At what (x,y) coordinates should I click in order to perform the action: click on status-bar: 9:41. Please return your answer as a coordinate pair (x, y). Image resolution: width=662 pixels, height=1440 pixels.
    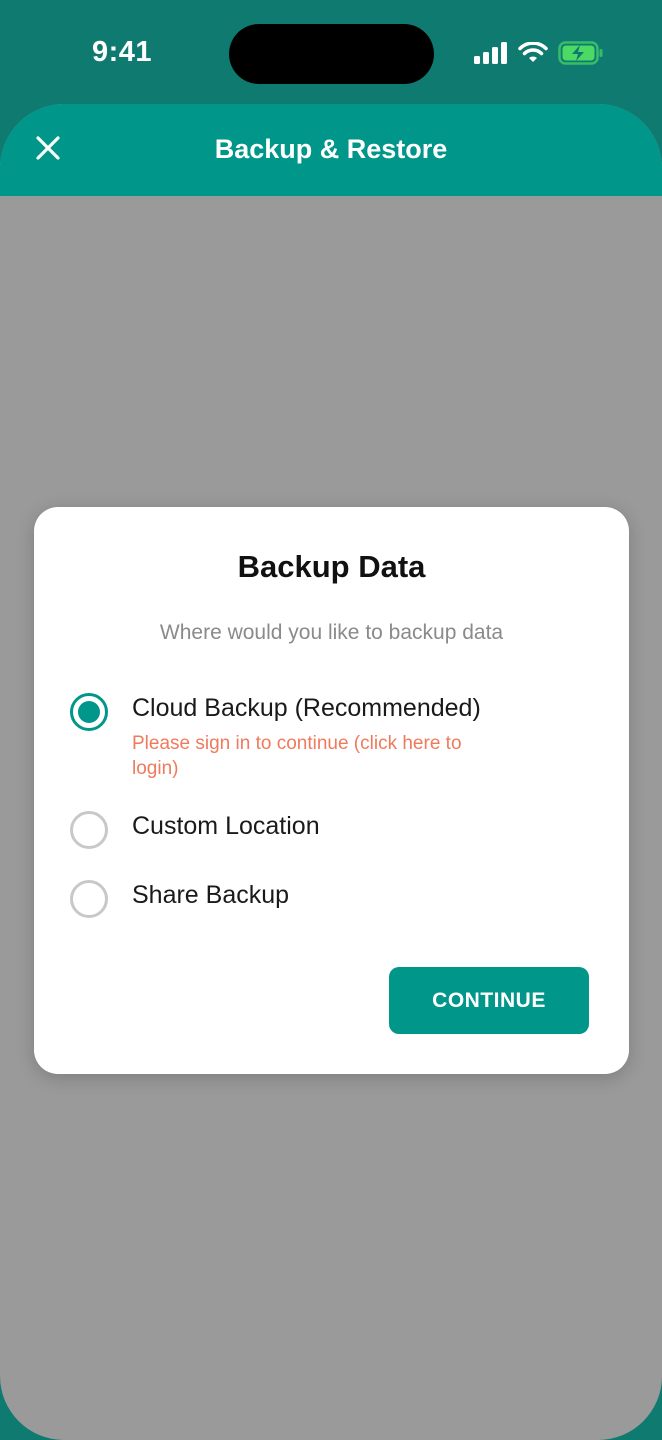
    Looking at the image, I should click on (331, 52).